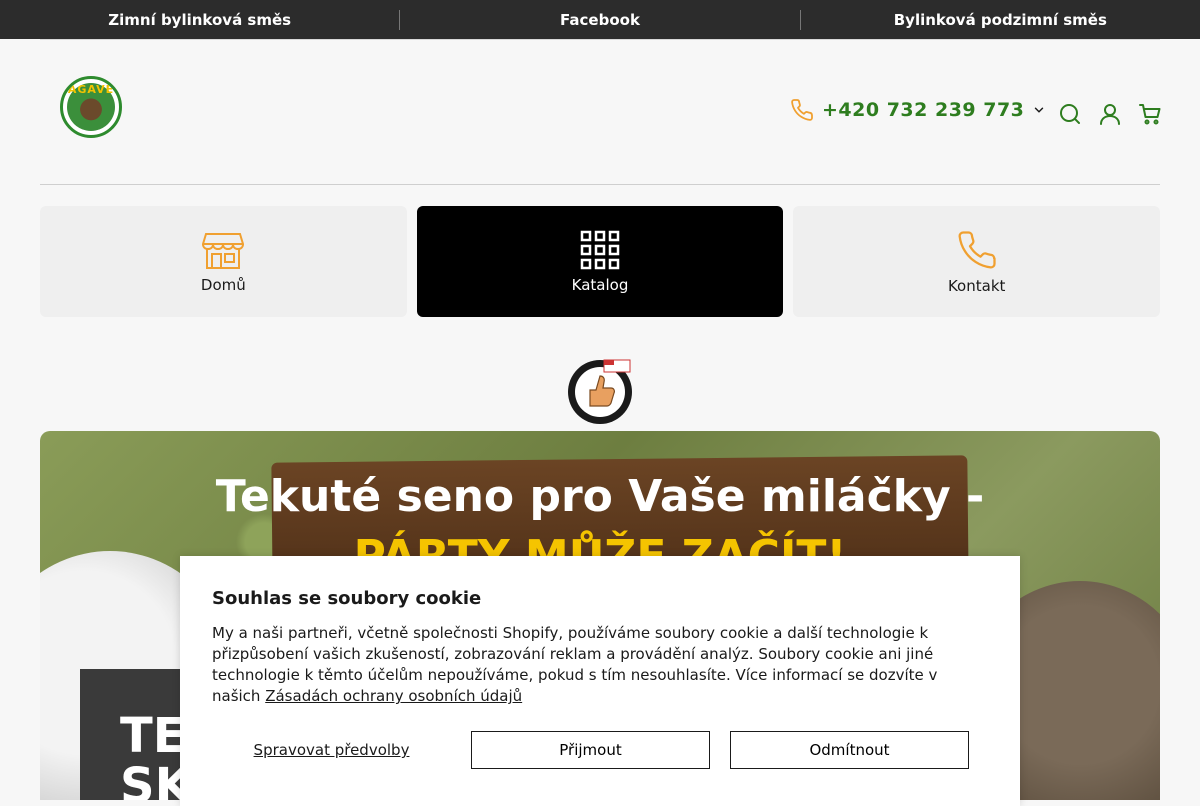 The height and width of the screenshot is (806, 1200). I want to click on main-navigation: Domů Katalog Kontakt, so click(600, 261).